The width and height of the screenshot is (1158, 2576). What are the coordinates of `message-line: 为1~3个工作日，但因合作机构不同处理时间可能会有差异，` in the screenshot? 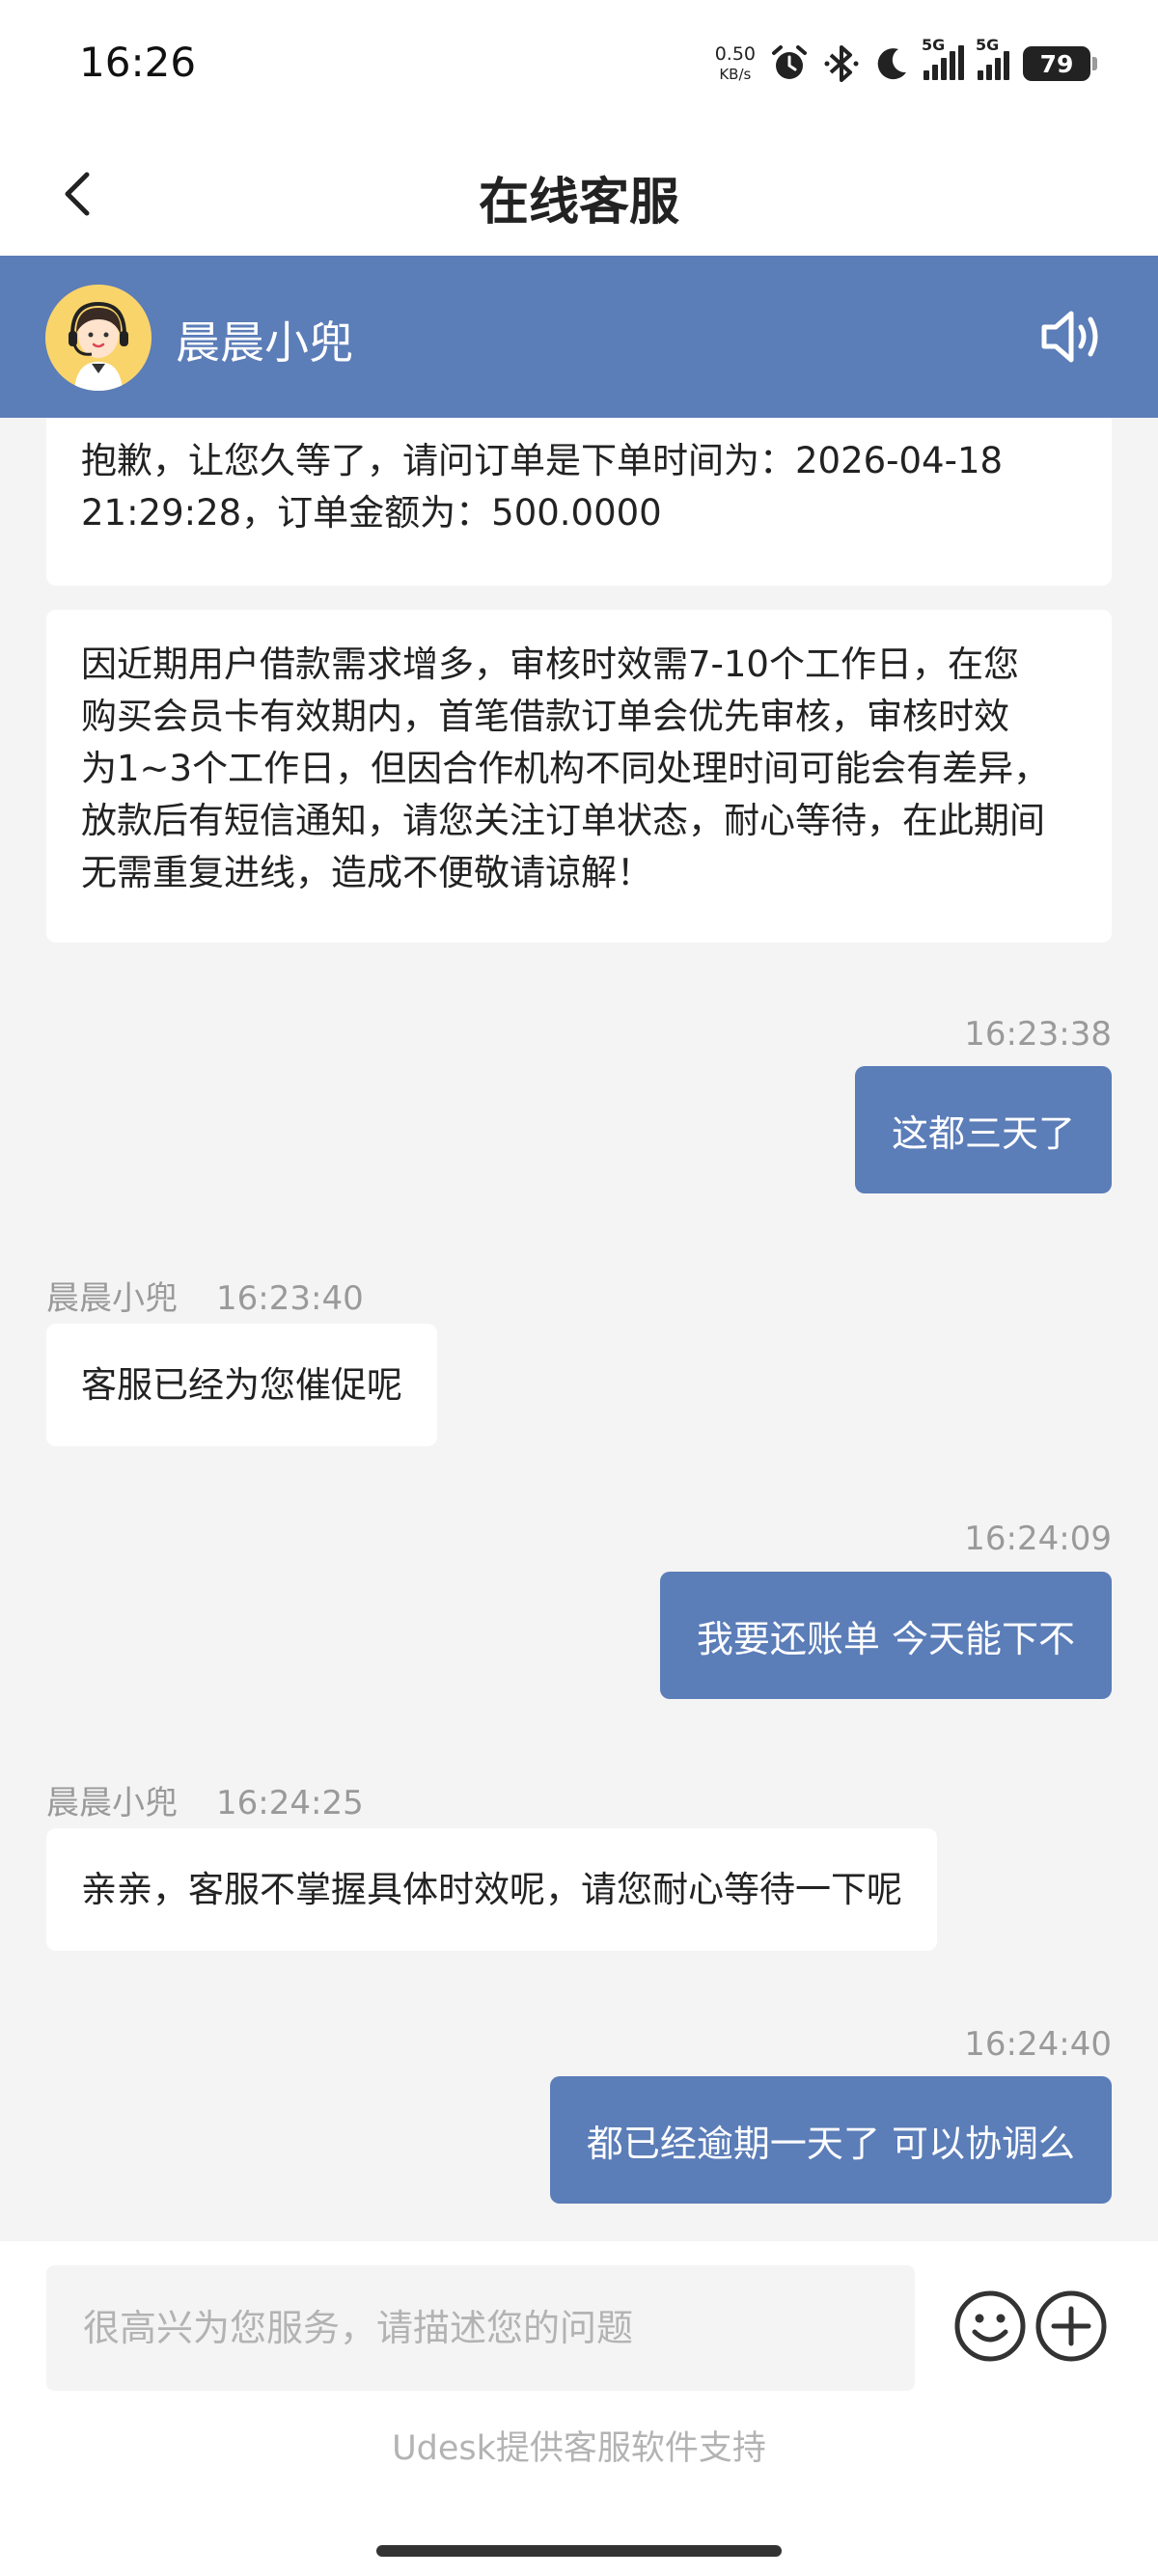 It's located at (565, 769).